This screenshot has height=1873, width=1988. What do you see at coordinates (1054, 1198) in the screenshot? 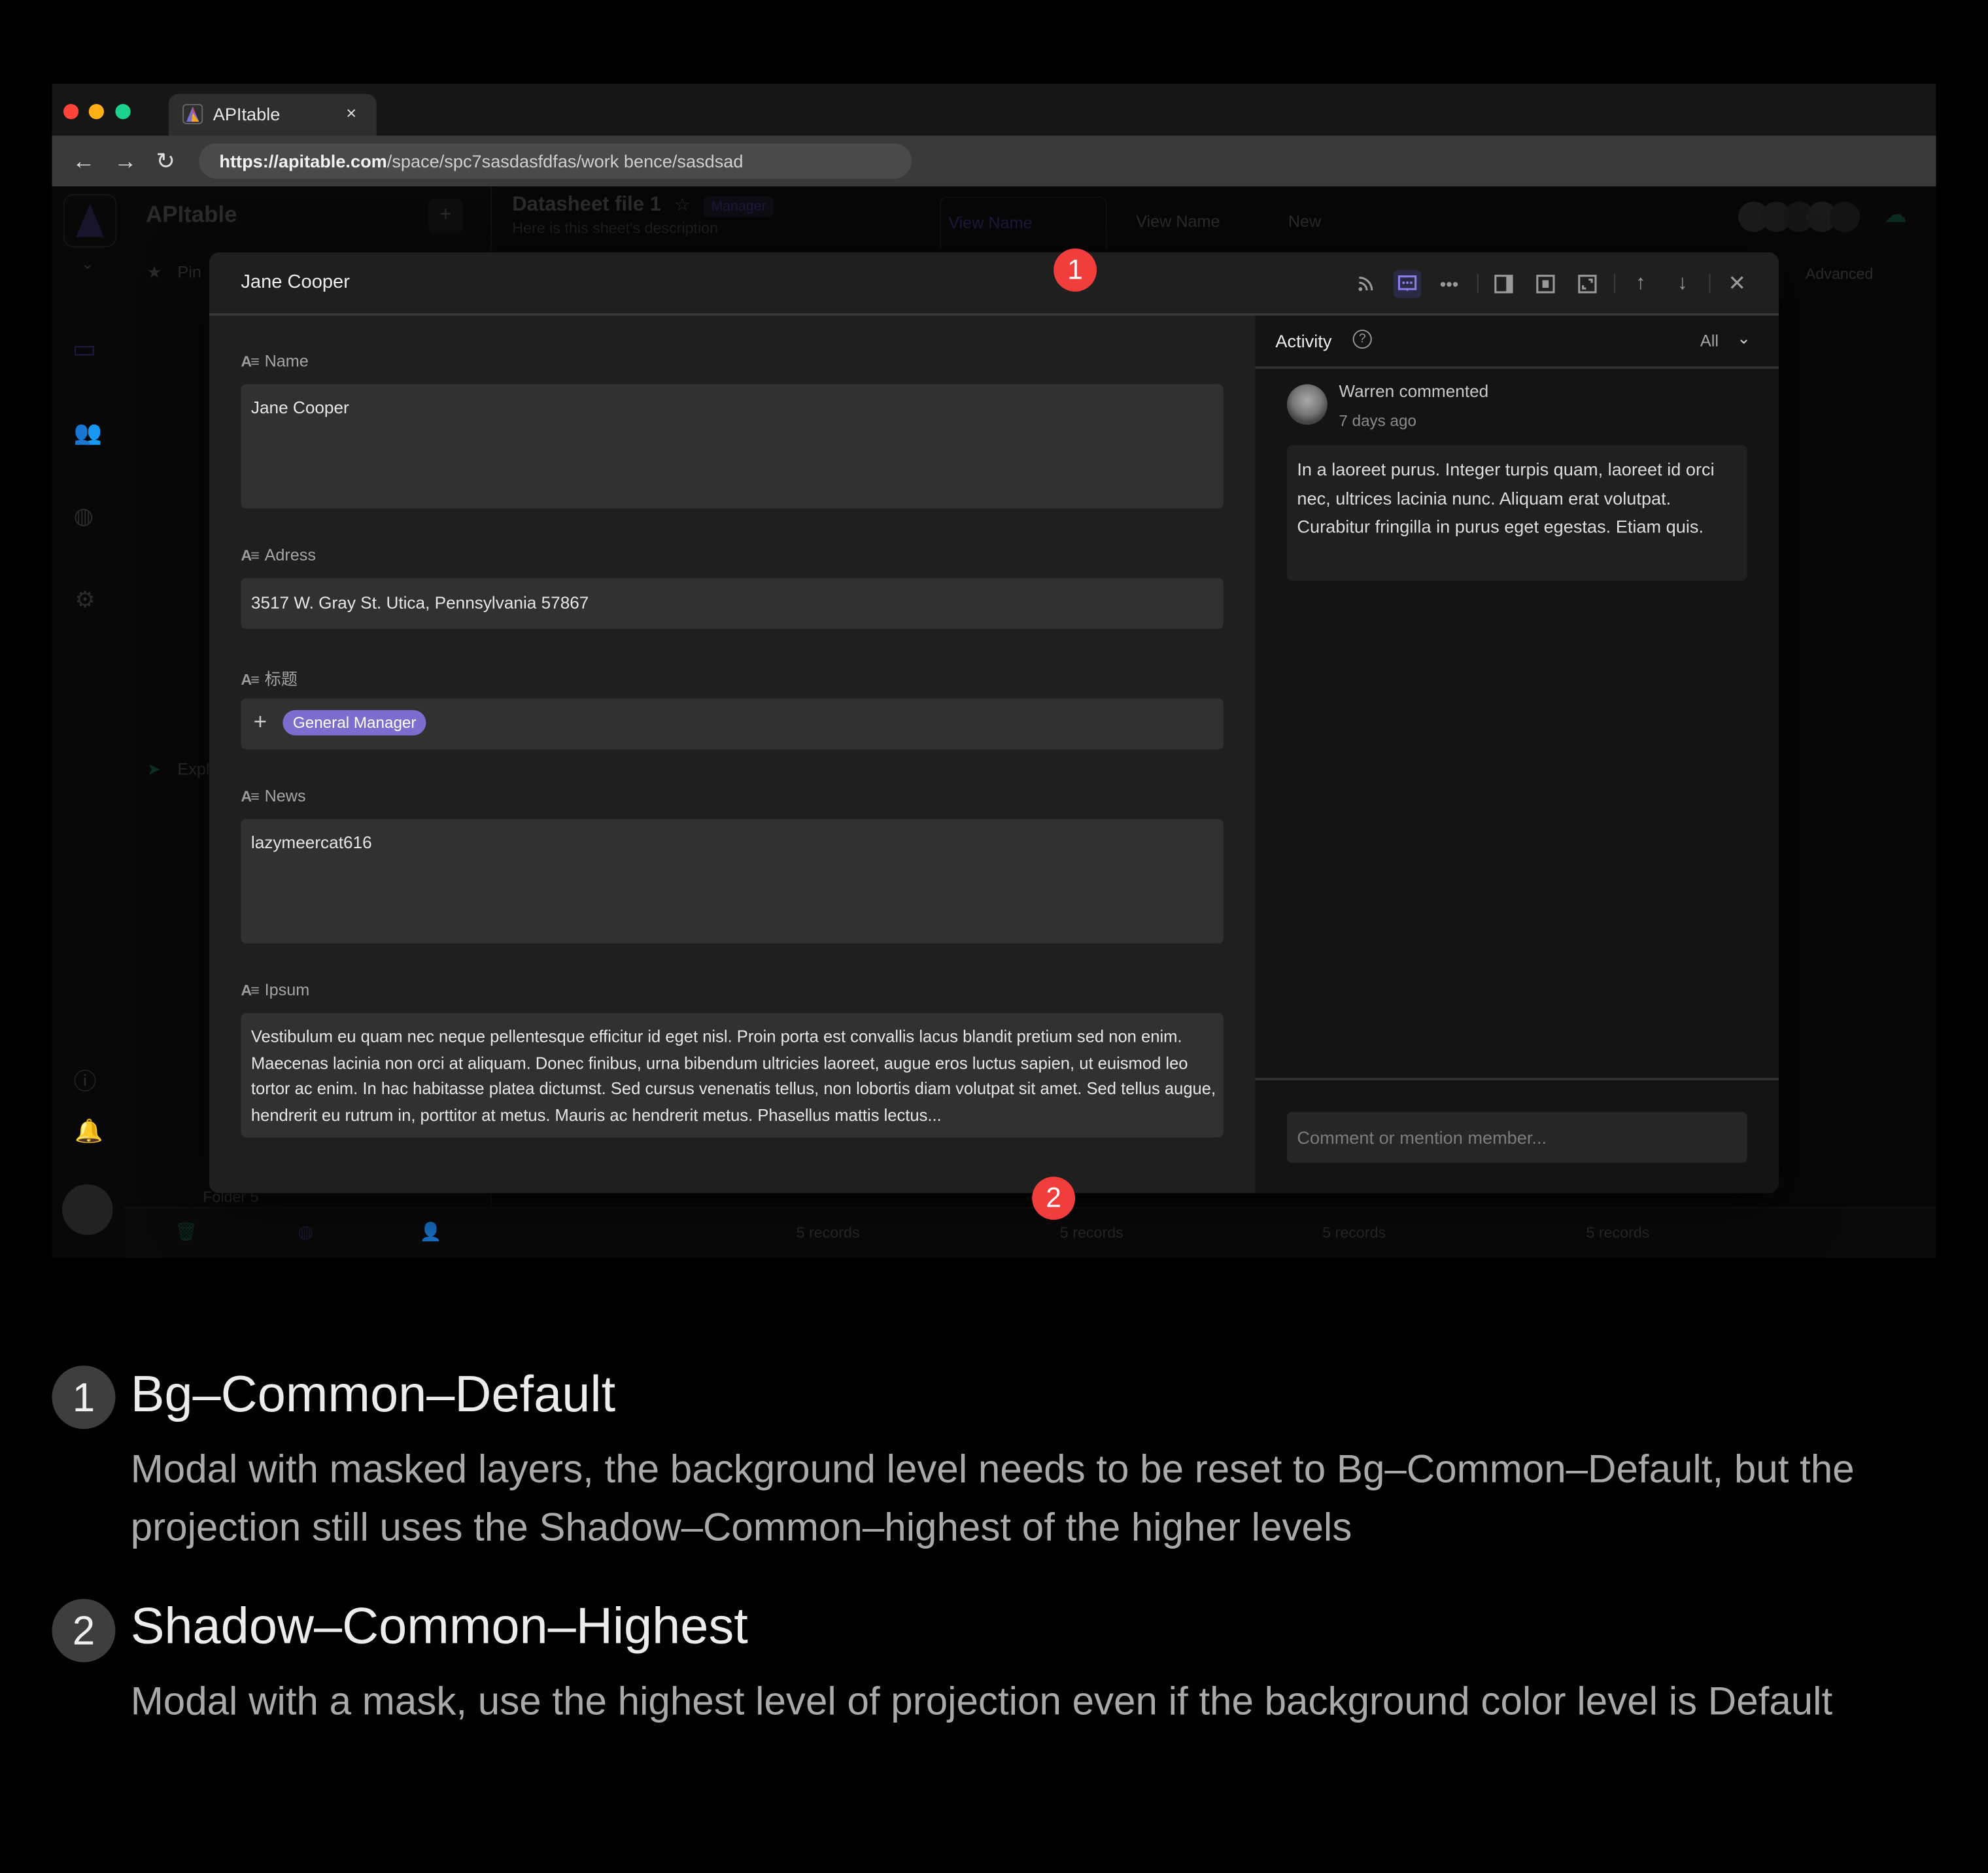
I see `marker-2: 2` at bounding box center [1054, 1198].